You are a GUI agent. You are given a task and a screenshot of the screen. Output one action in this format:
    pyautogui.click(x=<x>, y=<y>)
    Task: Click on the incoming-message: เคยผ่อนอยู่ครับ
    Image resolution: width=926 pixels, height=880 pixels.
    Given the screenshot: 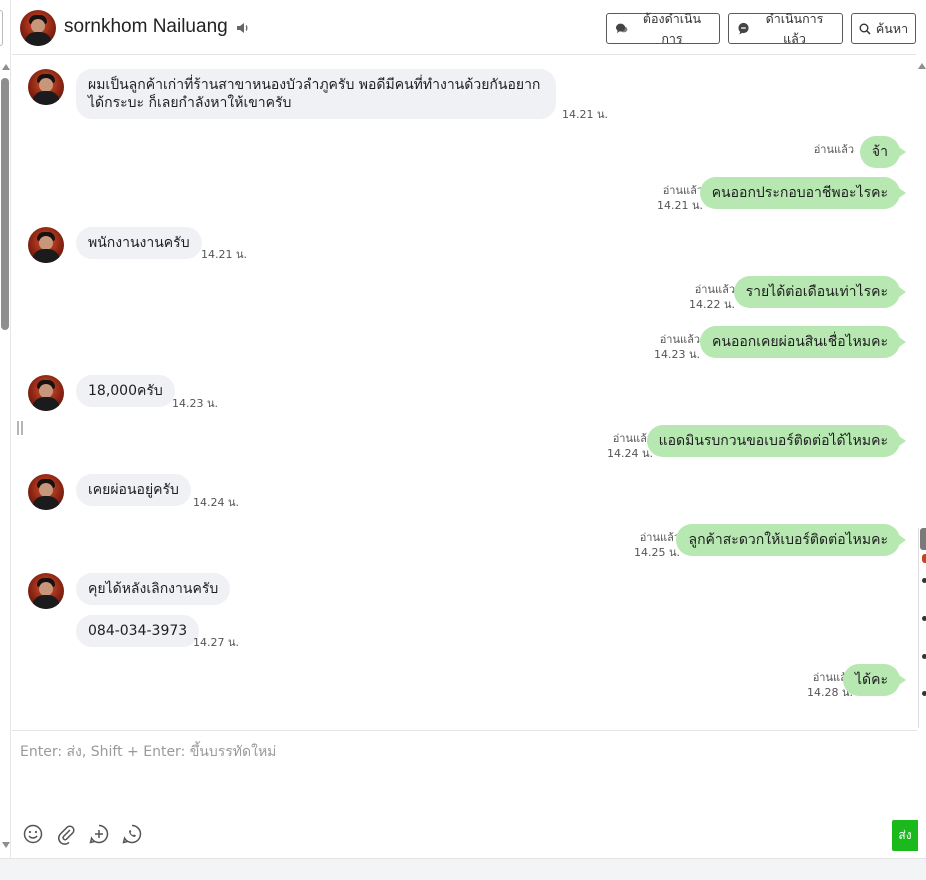 What is the action you would take?
    pyautogui.click(x=133, y=490)
    